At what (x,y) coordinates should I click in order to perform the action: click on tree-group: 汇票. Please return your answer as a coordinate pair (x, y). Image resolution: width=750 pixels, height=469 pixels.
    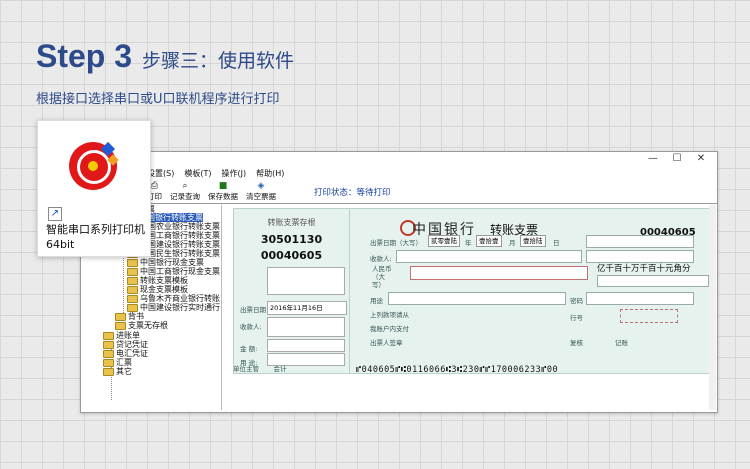
    Looking at the image, I should click on (117, 362).